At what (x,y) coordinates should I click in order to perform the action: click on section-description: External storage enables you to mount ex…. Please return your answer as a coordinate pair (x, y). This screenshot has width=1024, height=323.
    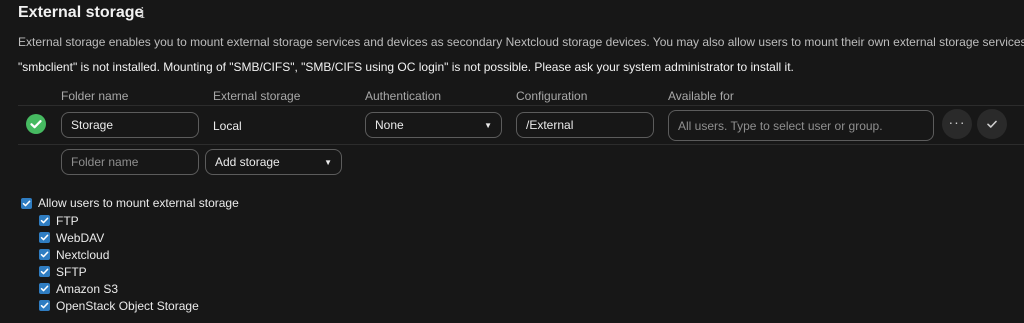
    Looking at the image, I should click on (521, 42).